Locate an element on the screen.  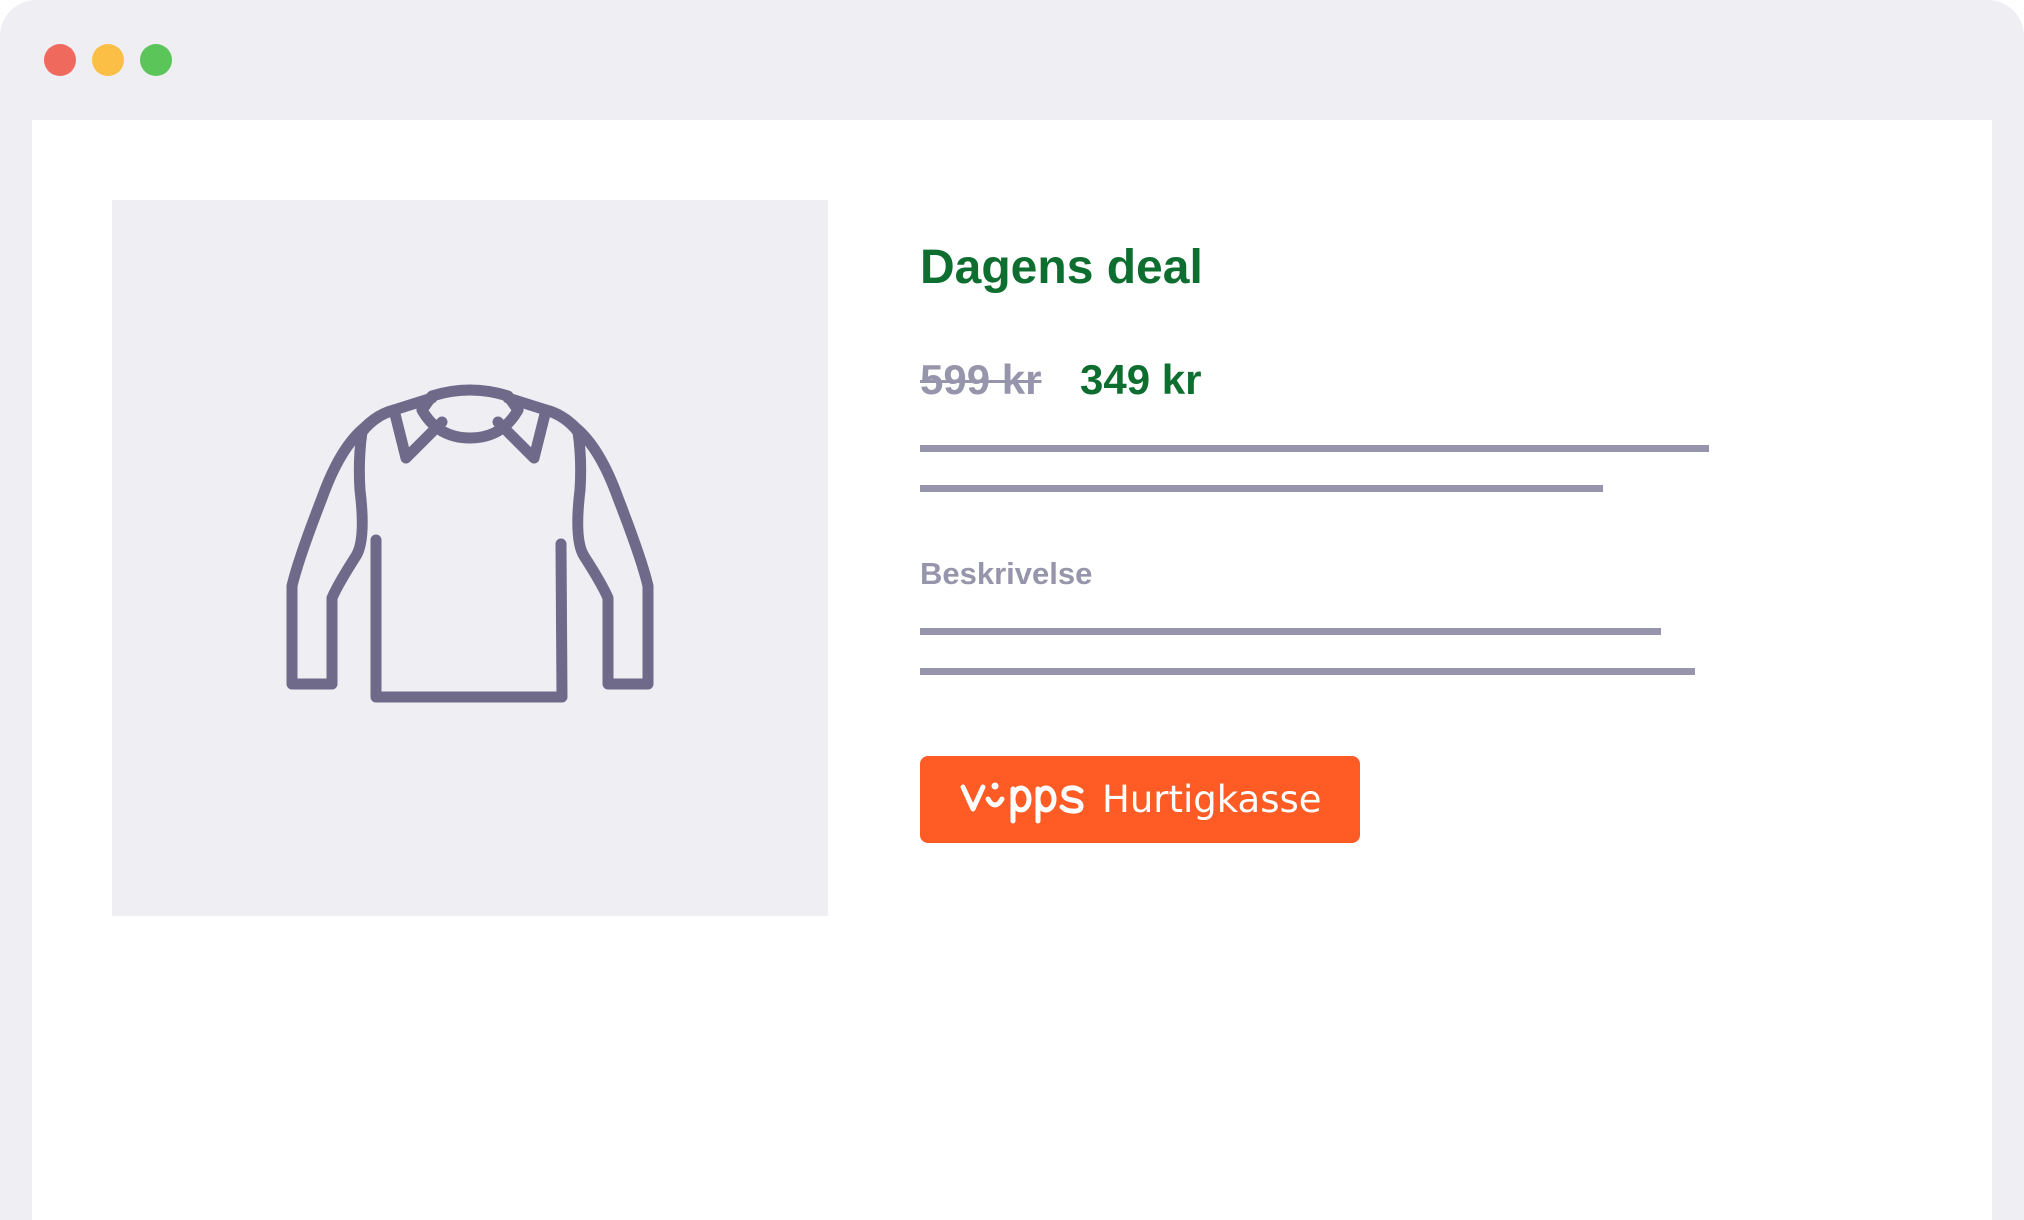
maximize-window-button is located at coordinates (156, 60).